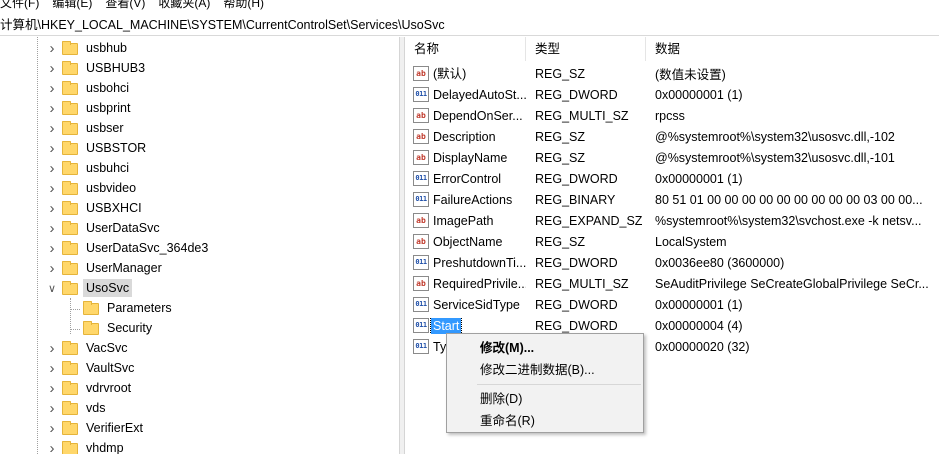 This screenshot has height=454, width=939. I want to click on column-header-name: 名称, so click(465, 49).